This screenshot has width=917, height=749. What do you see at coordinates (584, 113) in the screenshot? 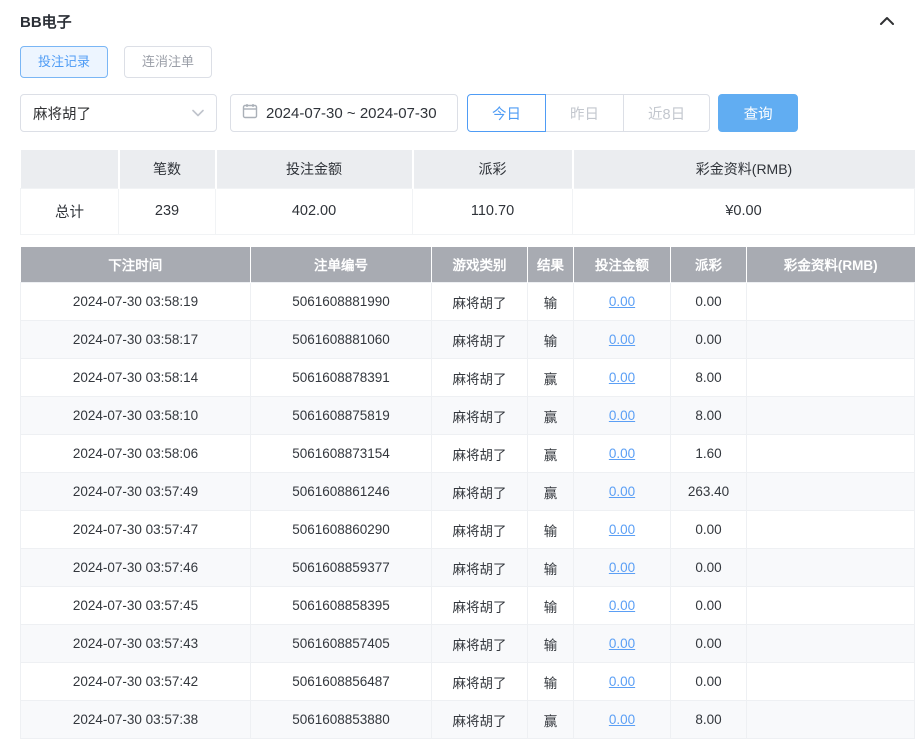
I see `quick-yesterday-button: 昨日` at bounding box center [584, 113].